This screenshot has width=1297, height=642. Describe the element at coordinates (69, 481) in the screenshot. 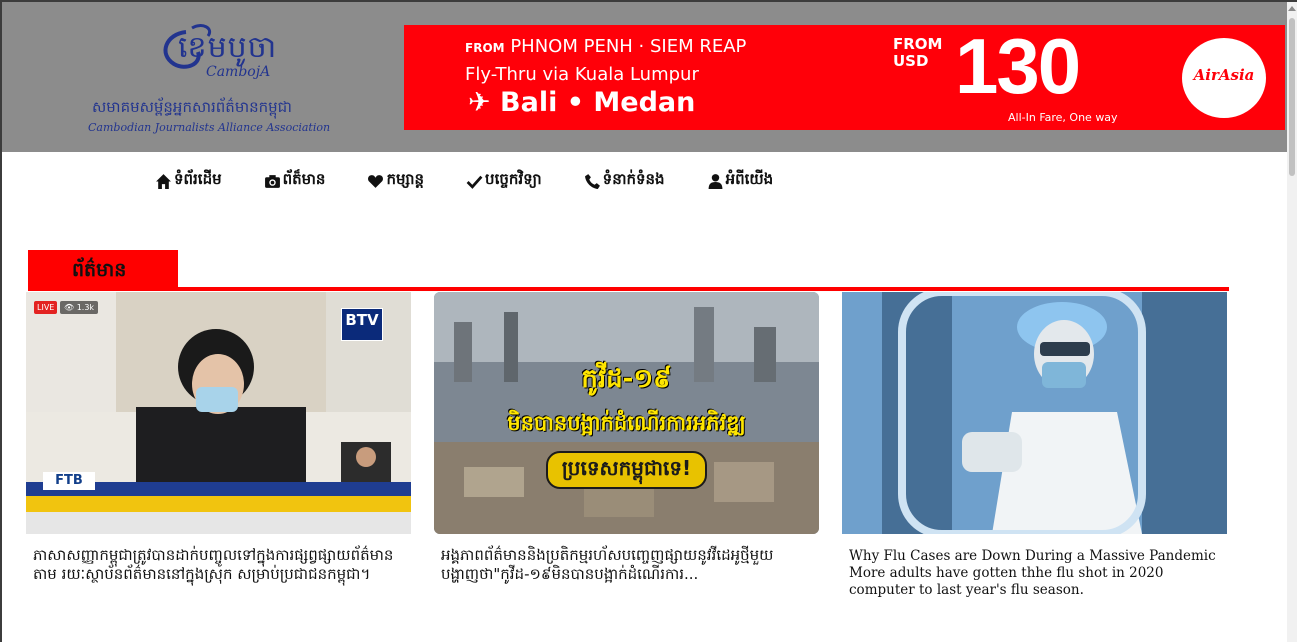

I see `ftb-sponsor-logo: FTB` at that location.